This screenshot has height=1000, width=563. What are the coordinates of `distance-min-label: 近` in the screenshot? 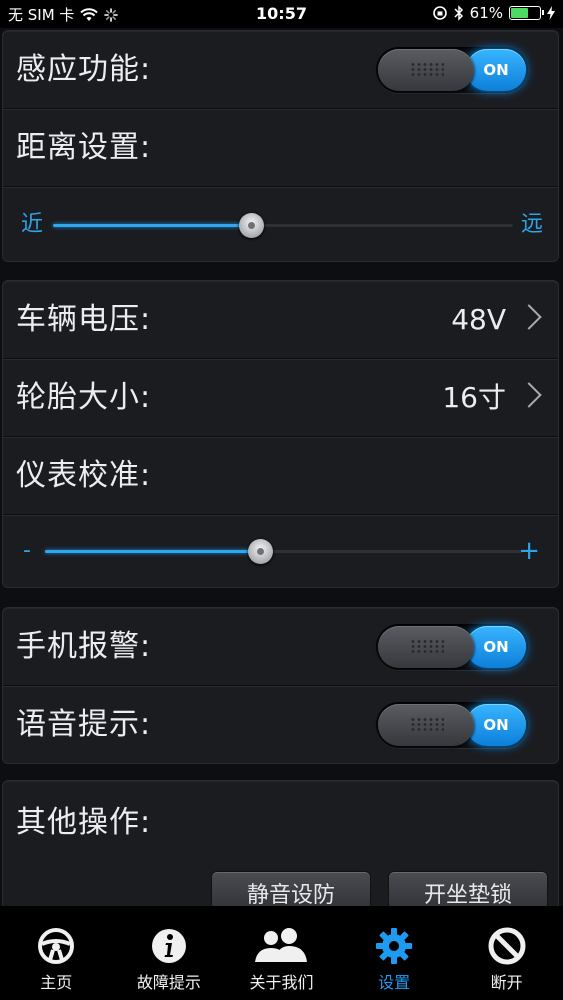 It's located at (32, 224).